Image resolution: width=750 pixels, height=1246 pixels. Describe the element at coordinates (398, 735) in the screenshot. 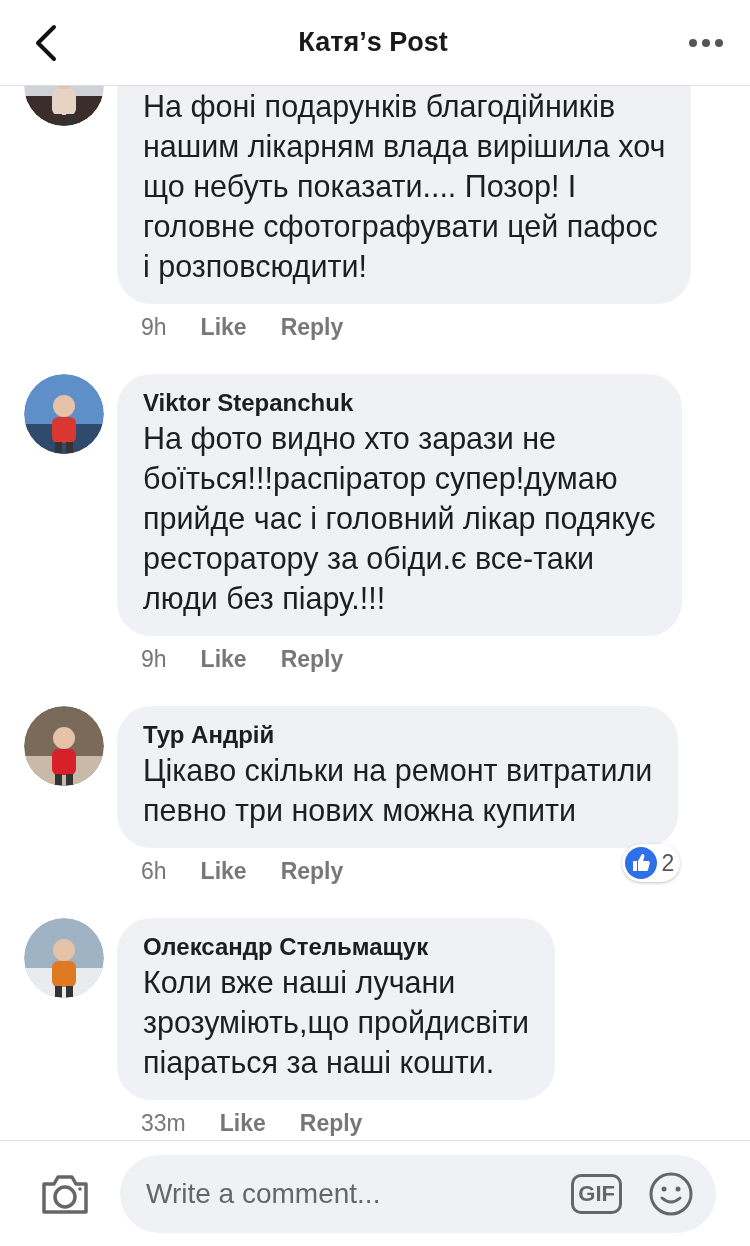

I see `comment-author: Тур Андрій` at that location.